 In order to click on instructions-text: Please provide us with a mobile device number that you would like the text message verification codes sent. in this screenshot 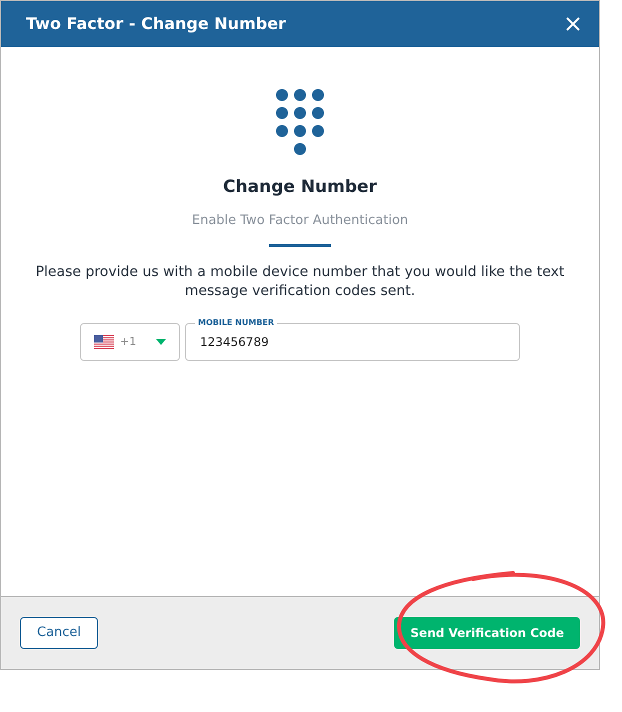, I will do `click(300, 282)`.